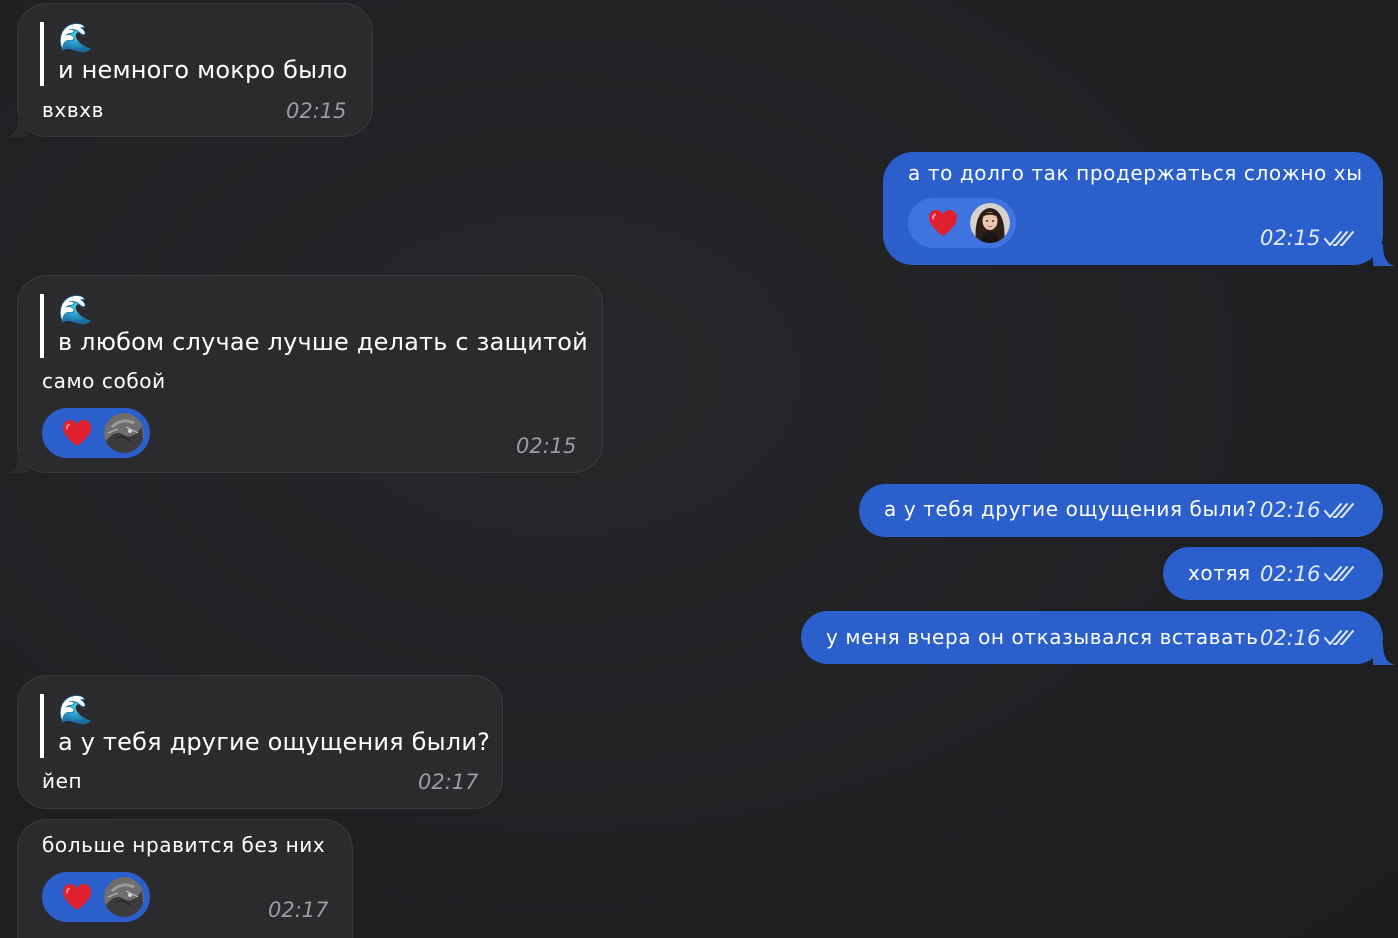 The width and height of the screenshot is (1398, 938). I want to click on message-text: а то долго так продержаться сложно хы, so click(1135, 173).